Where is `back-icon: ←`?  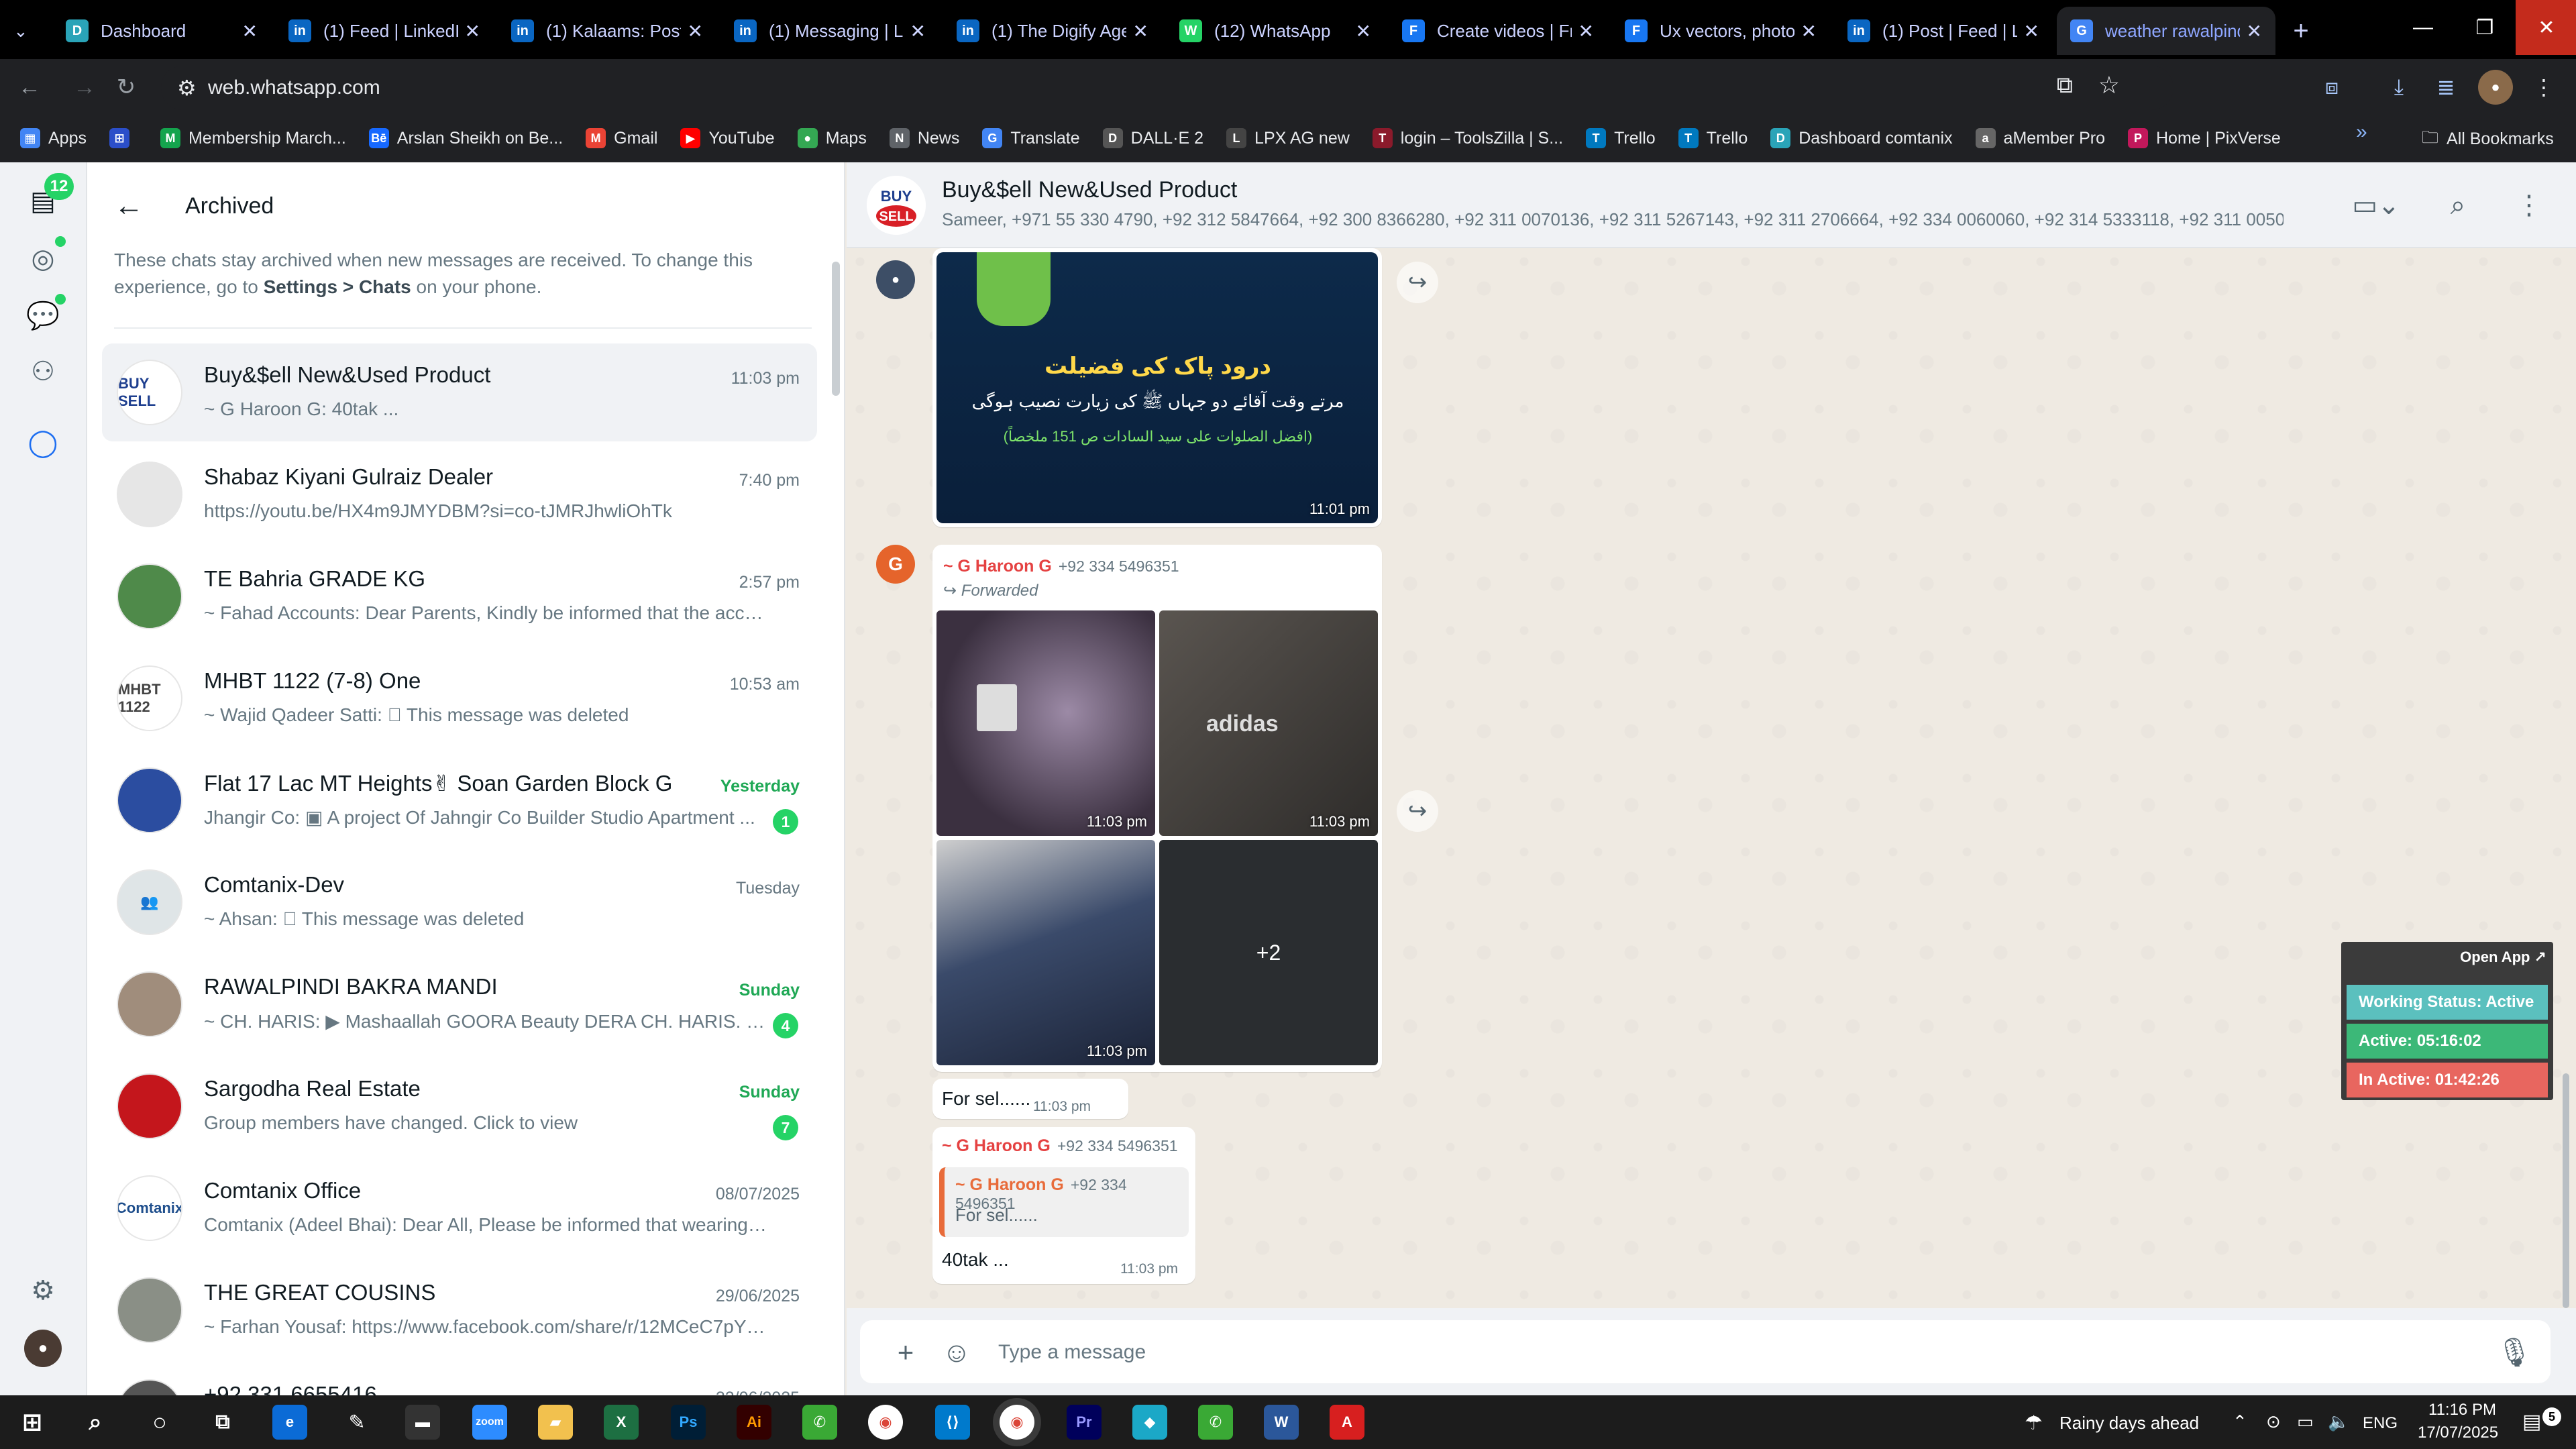
back-icon: ← is located at coordinates (29, 87).